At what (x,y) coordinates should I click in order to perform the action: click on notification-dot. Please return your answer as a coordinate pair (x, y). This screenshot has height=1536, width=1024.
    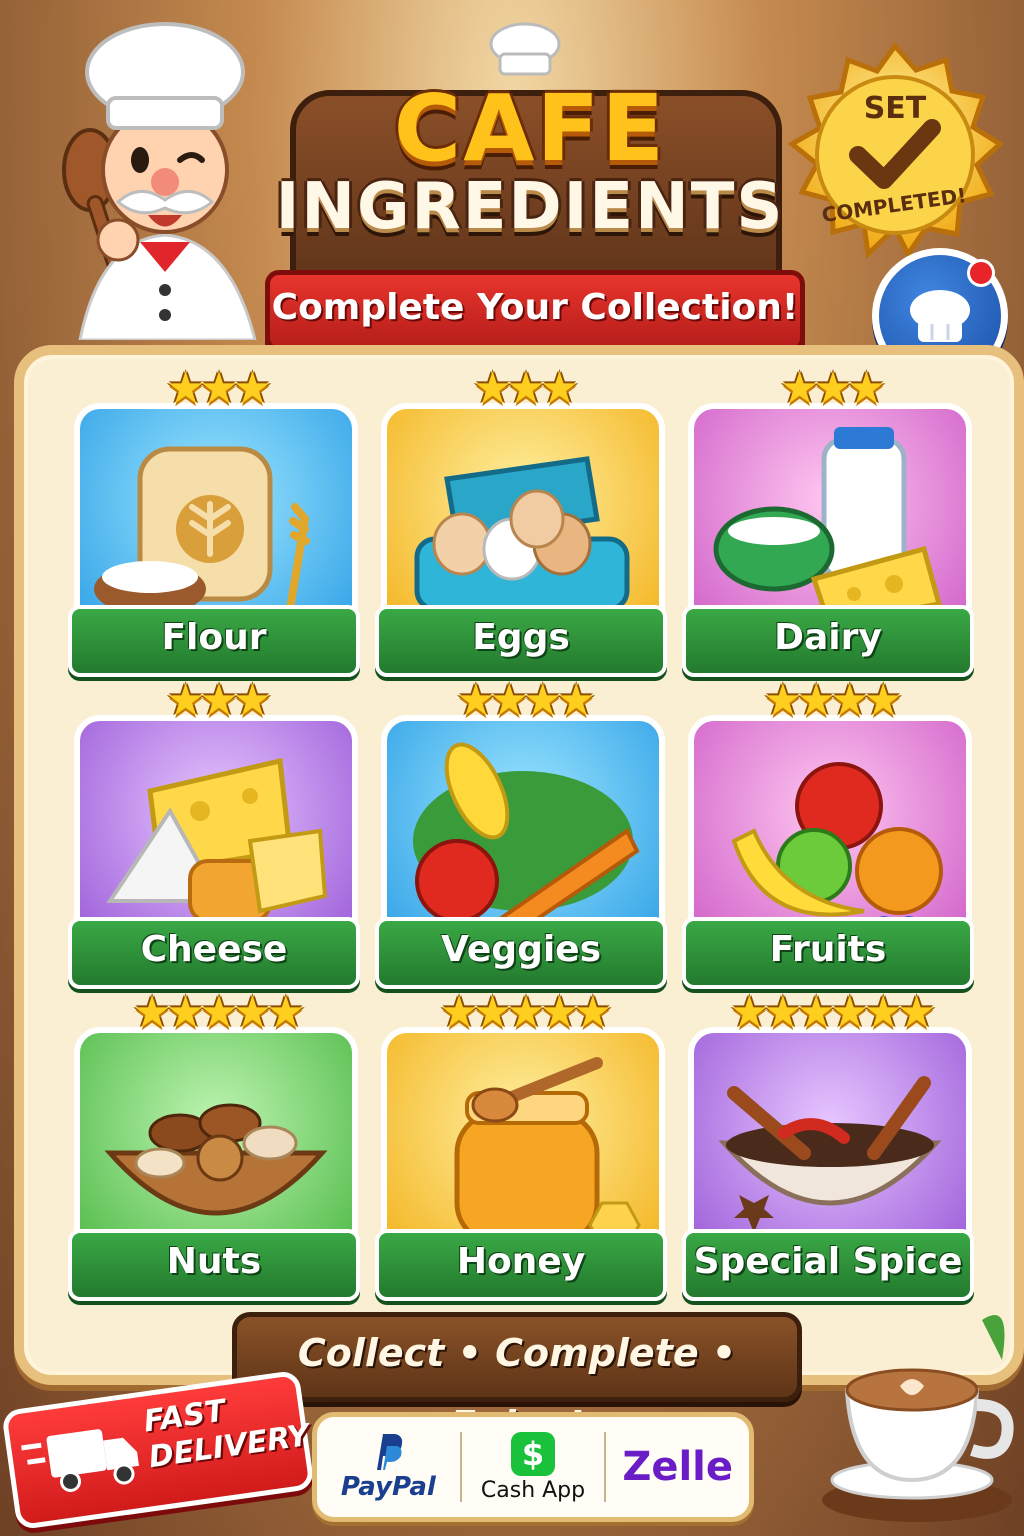
    Looking at the image, I should click on (981, 273).